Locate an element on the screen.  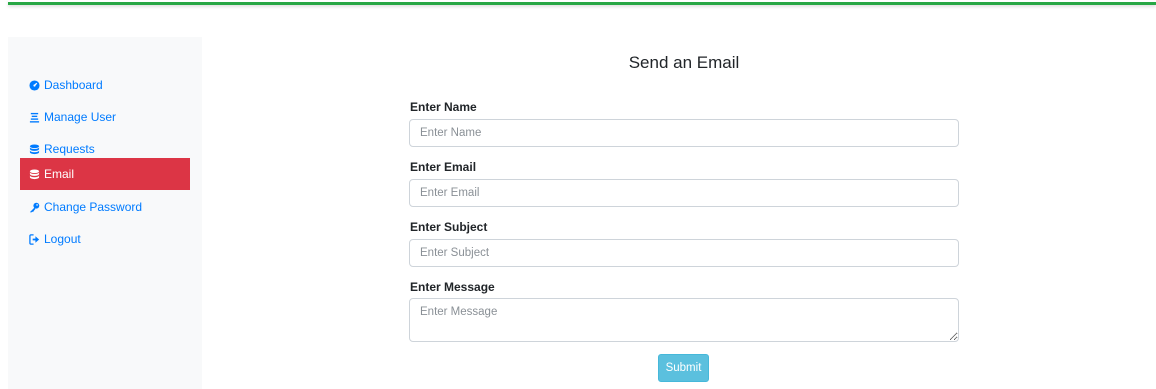
sidebar-item-change-password: Change Password is located at coordinates (105, 207).